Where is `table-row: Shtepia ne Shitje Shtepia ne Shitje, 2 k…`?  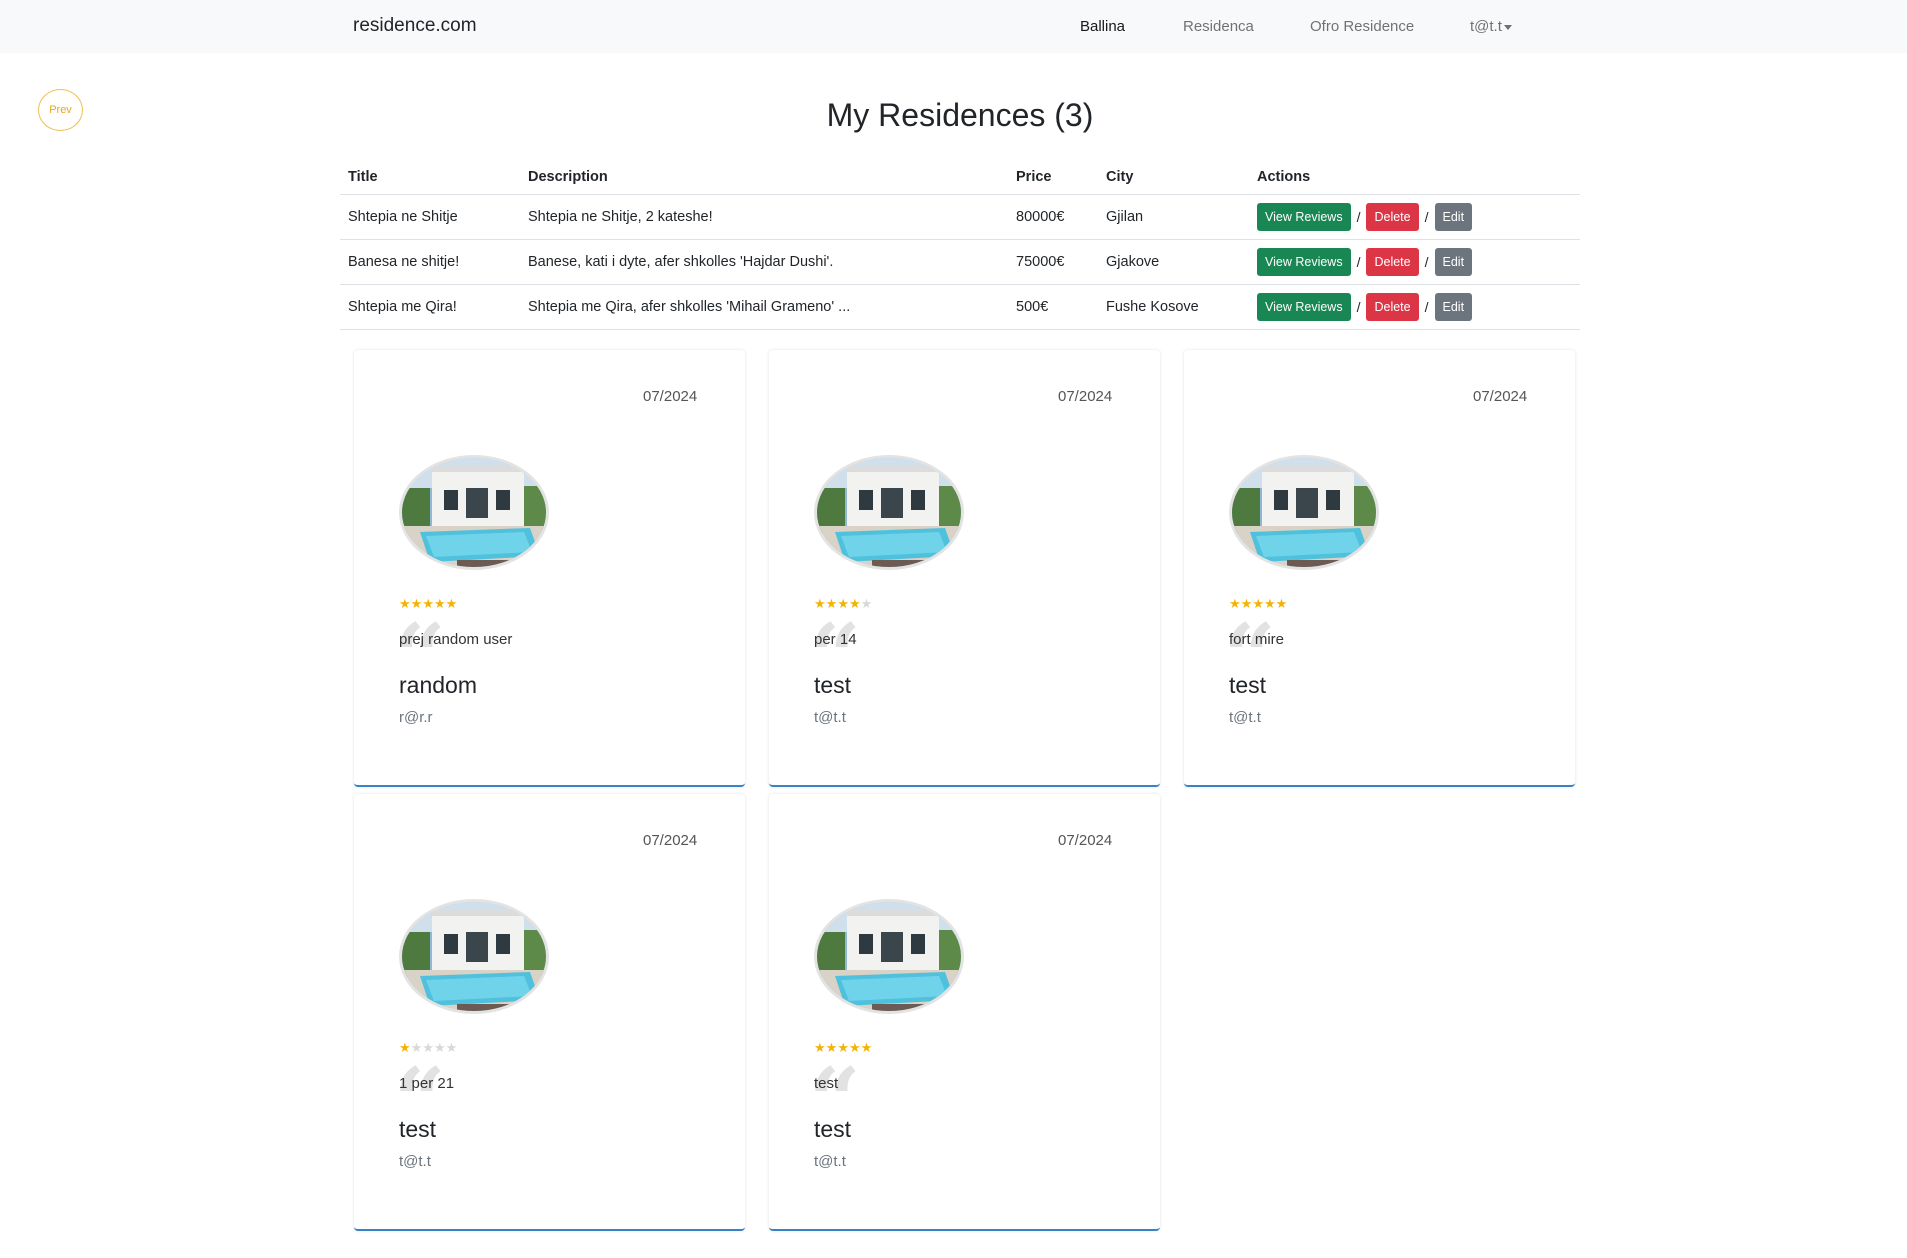
table-row: Shtepia ne Shitje Shtepia ne Shitje, 2 k… is located at coordinates (960, 217).